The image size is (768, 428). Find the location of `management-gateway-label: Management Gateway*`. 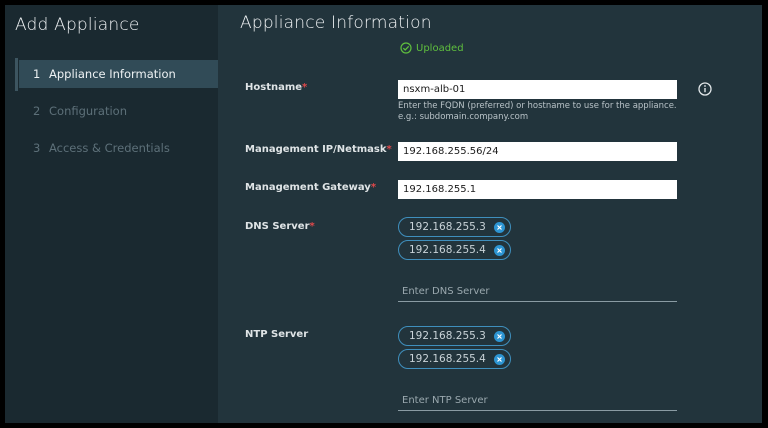

management-gateway-label: Management Gateway* is located at coordinates (310, 187).